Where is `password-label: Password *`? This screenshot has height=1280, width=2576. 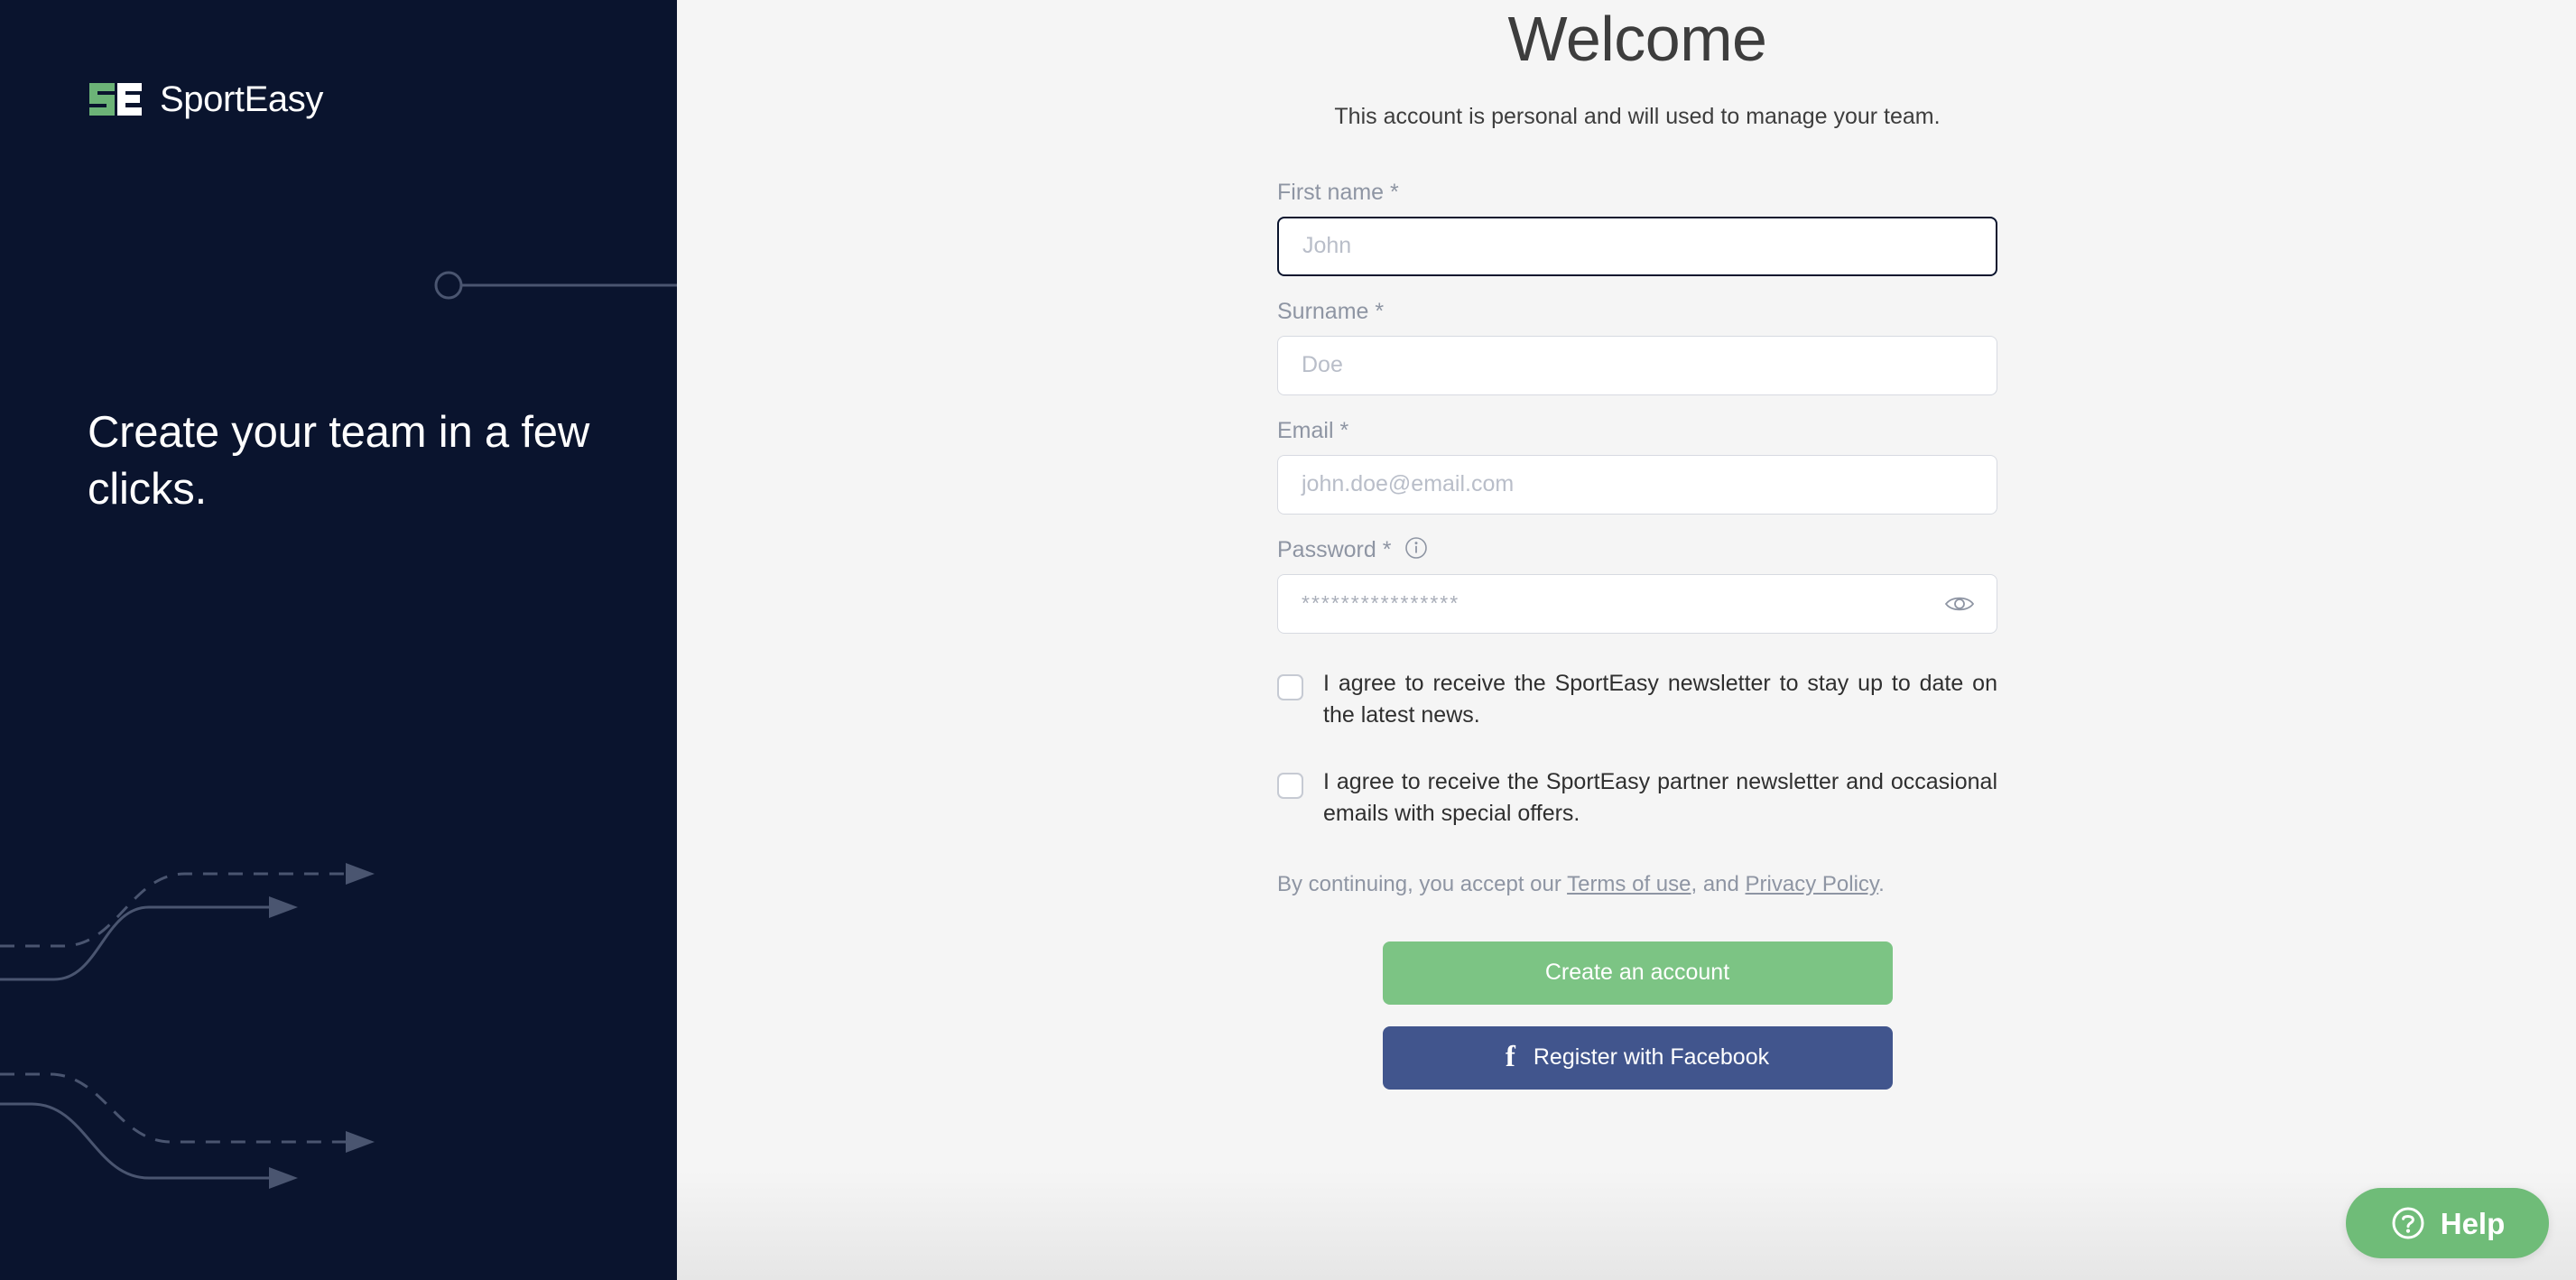 password-label: Password * is located at coordinates (1637, 550).